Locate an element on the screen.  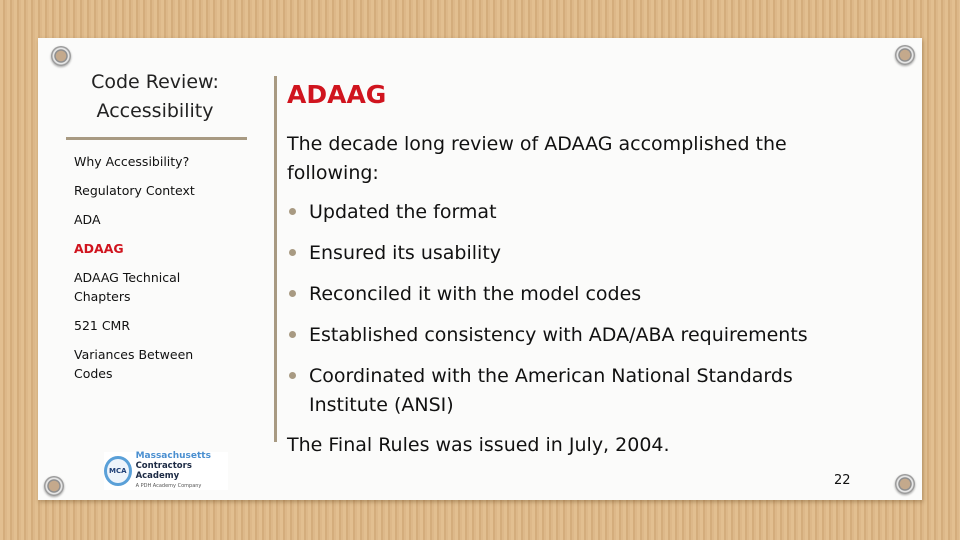
bullet-item: Reconciled it with the model codes is located at coordinates (567, 294).